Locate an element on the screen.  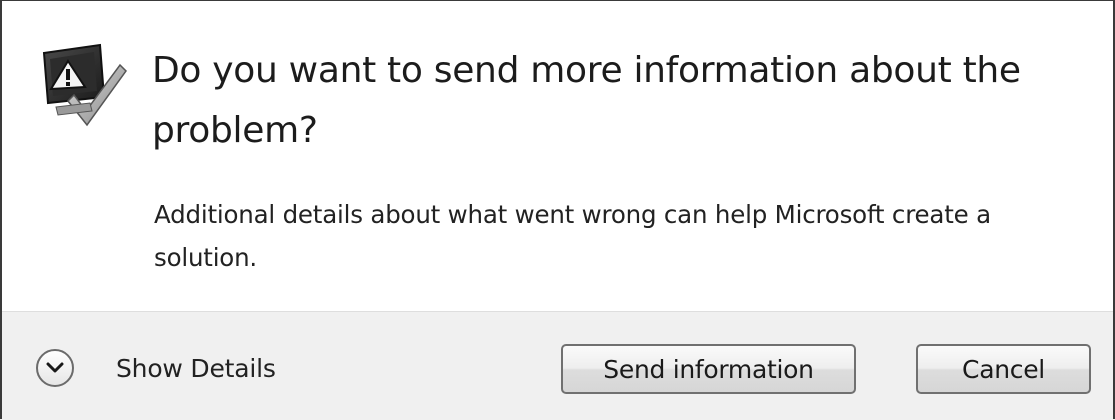
chevron-down-icon is located at coordinates (55, 368).